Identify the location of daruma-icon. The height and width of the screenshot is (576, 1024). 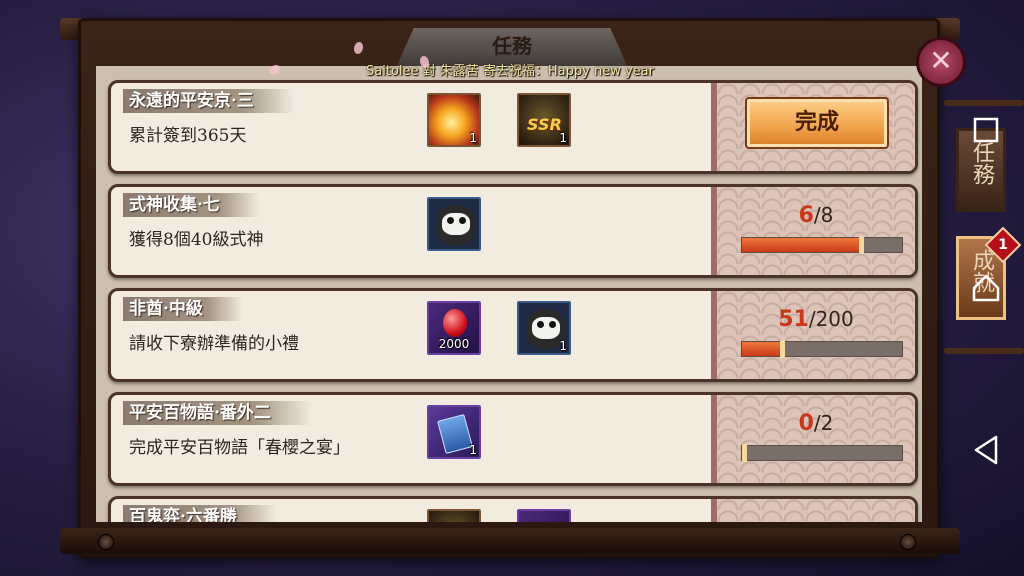
(454, 224).